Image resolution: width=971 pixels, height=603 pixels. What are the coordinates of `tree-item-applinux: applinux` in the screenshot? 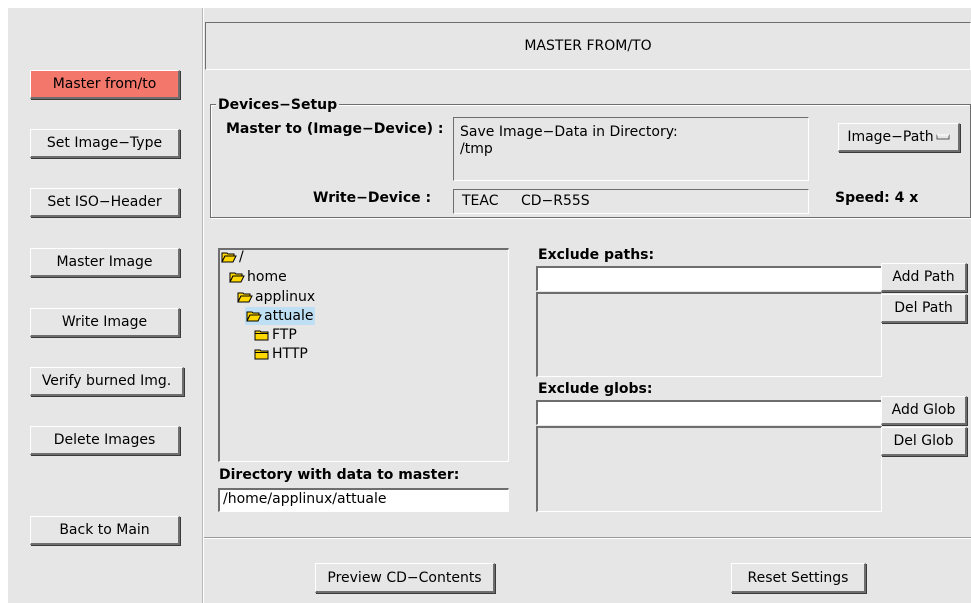 It's located at (276, 297).